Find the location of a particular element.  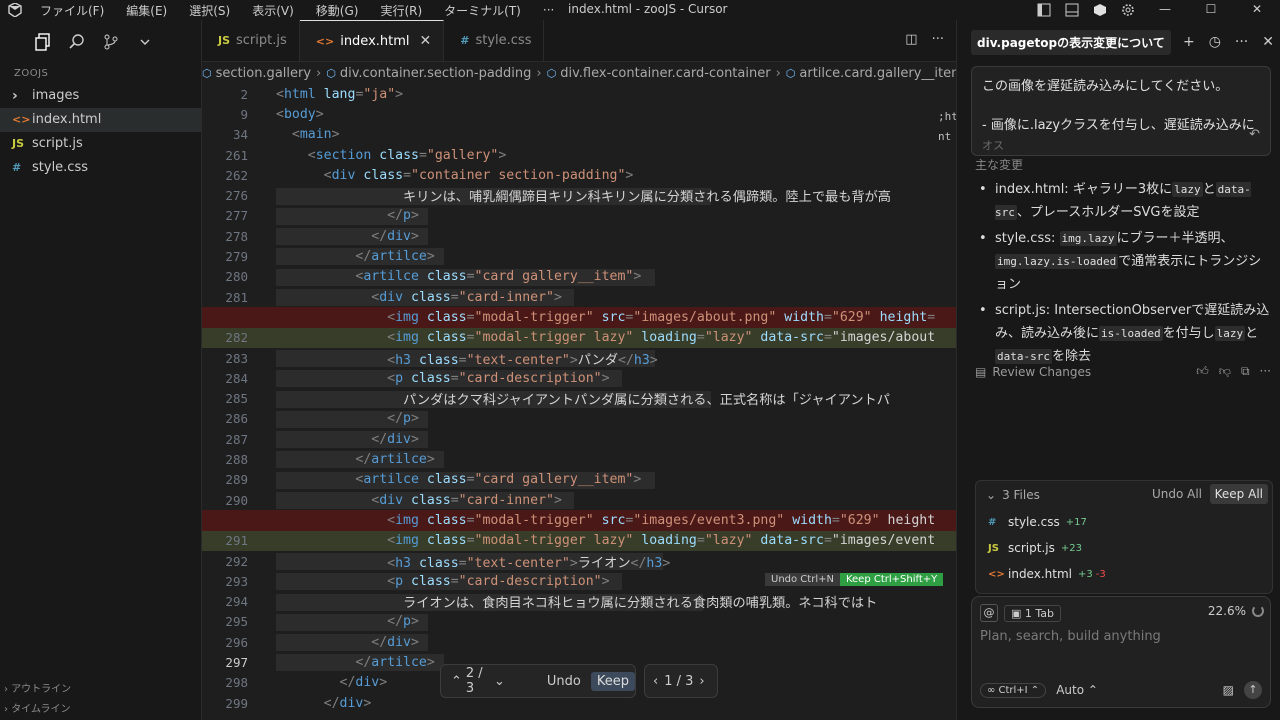

thumbs-down-icon: 👎︎ is located at coordinates (1225, 371).